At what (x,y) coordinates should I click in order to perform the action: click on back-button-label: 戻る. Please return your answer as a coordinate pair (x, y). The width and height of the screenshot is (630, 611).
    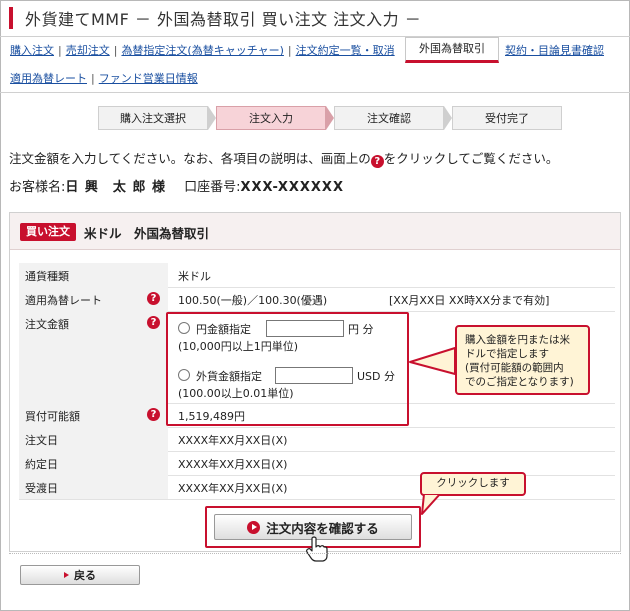
    Looking at the image, I should click on (85, 575).